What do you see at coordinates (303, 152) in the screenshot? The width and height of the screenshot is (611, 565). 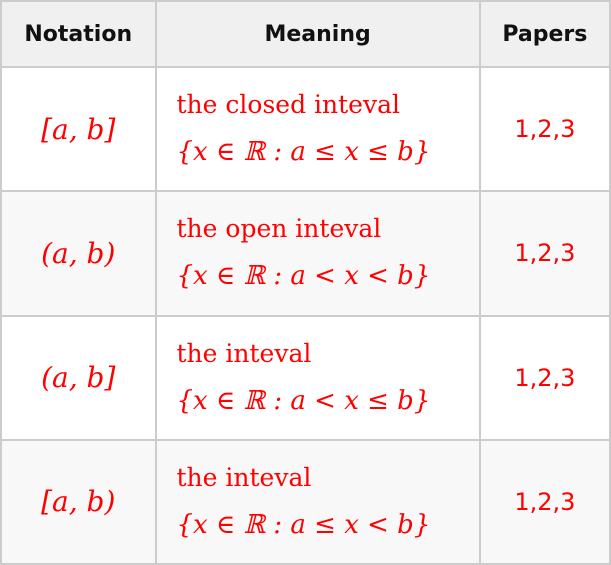 I see `meaning-set: {x ∈ ℝ : a ≤ x ≤ b}` at bounding box center [303, 152].